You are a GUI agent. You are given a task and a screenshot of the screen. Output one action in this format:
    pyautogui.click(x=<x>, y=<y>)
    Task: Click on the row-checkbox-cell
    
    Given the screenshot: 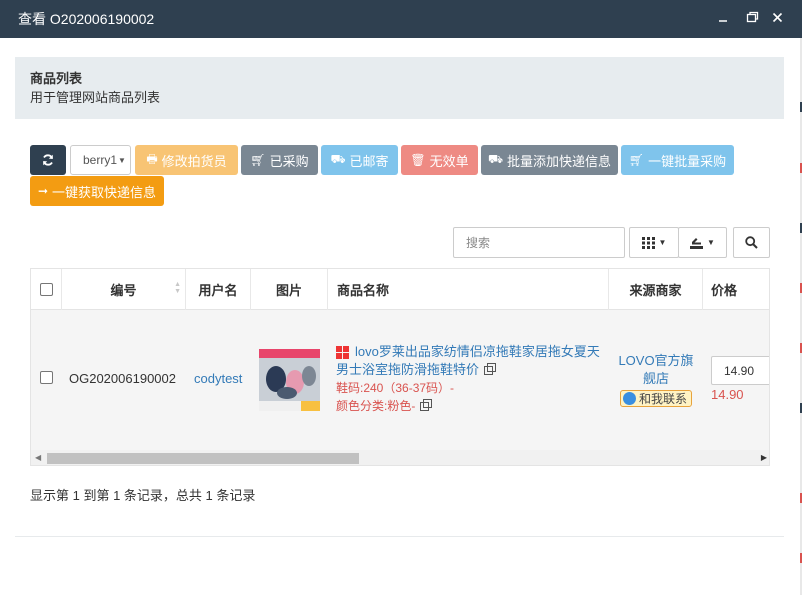 What is the action you would take?
    pyautogui.click(x=46, y=377)
    